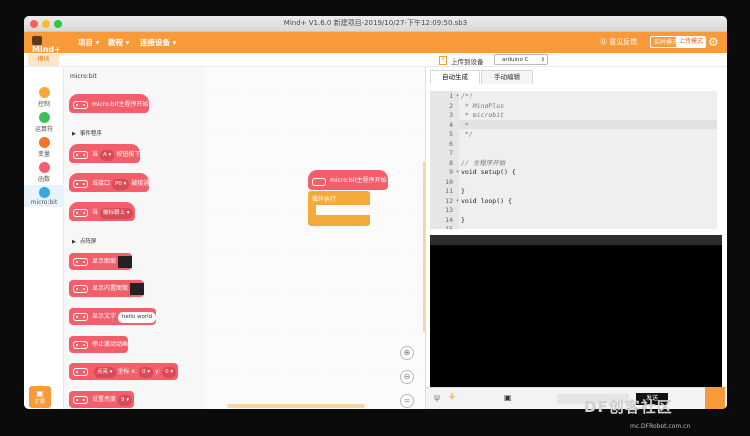 The image size is (750, 436). Describe the element at coordinates (107, 155) in the screenshot. I see `button-dropdown: A ▾` at that location.